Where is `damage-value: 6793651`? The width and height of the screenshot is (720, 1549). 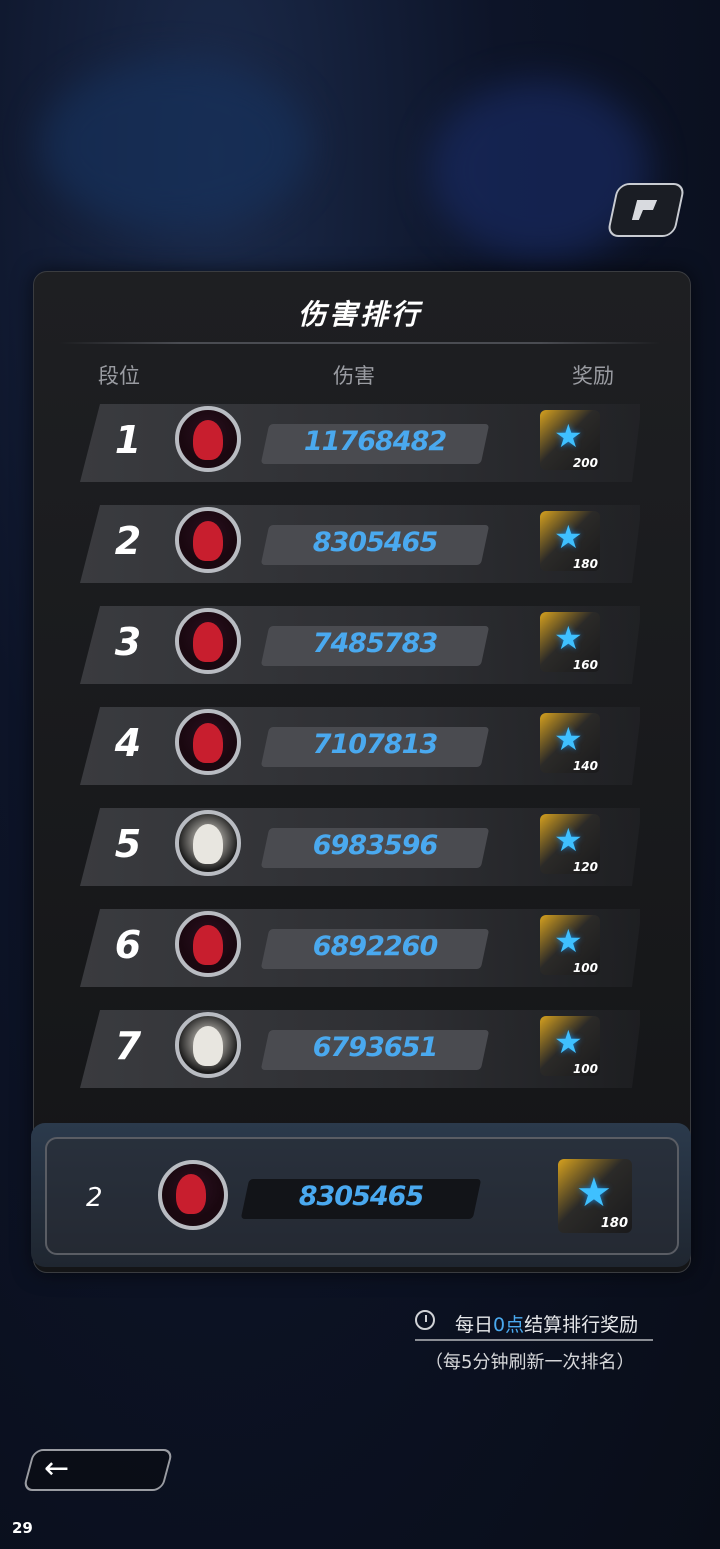 damage-value: 6793651 is located at coordinates (375, 1047).